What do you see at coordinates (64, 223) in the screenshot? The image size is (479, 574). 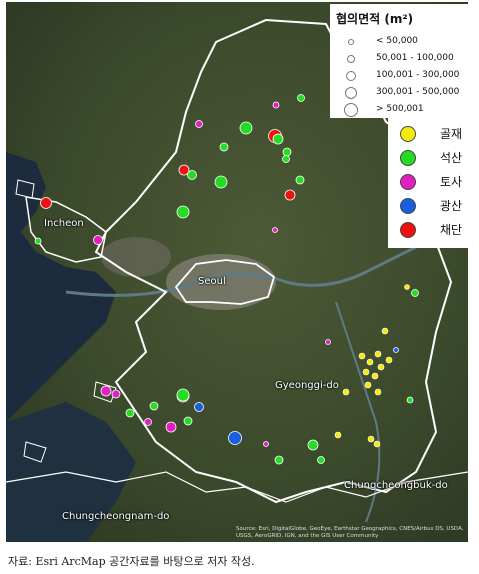 I see `label-incheon: Incheon` at bounding box center [64, 223].